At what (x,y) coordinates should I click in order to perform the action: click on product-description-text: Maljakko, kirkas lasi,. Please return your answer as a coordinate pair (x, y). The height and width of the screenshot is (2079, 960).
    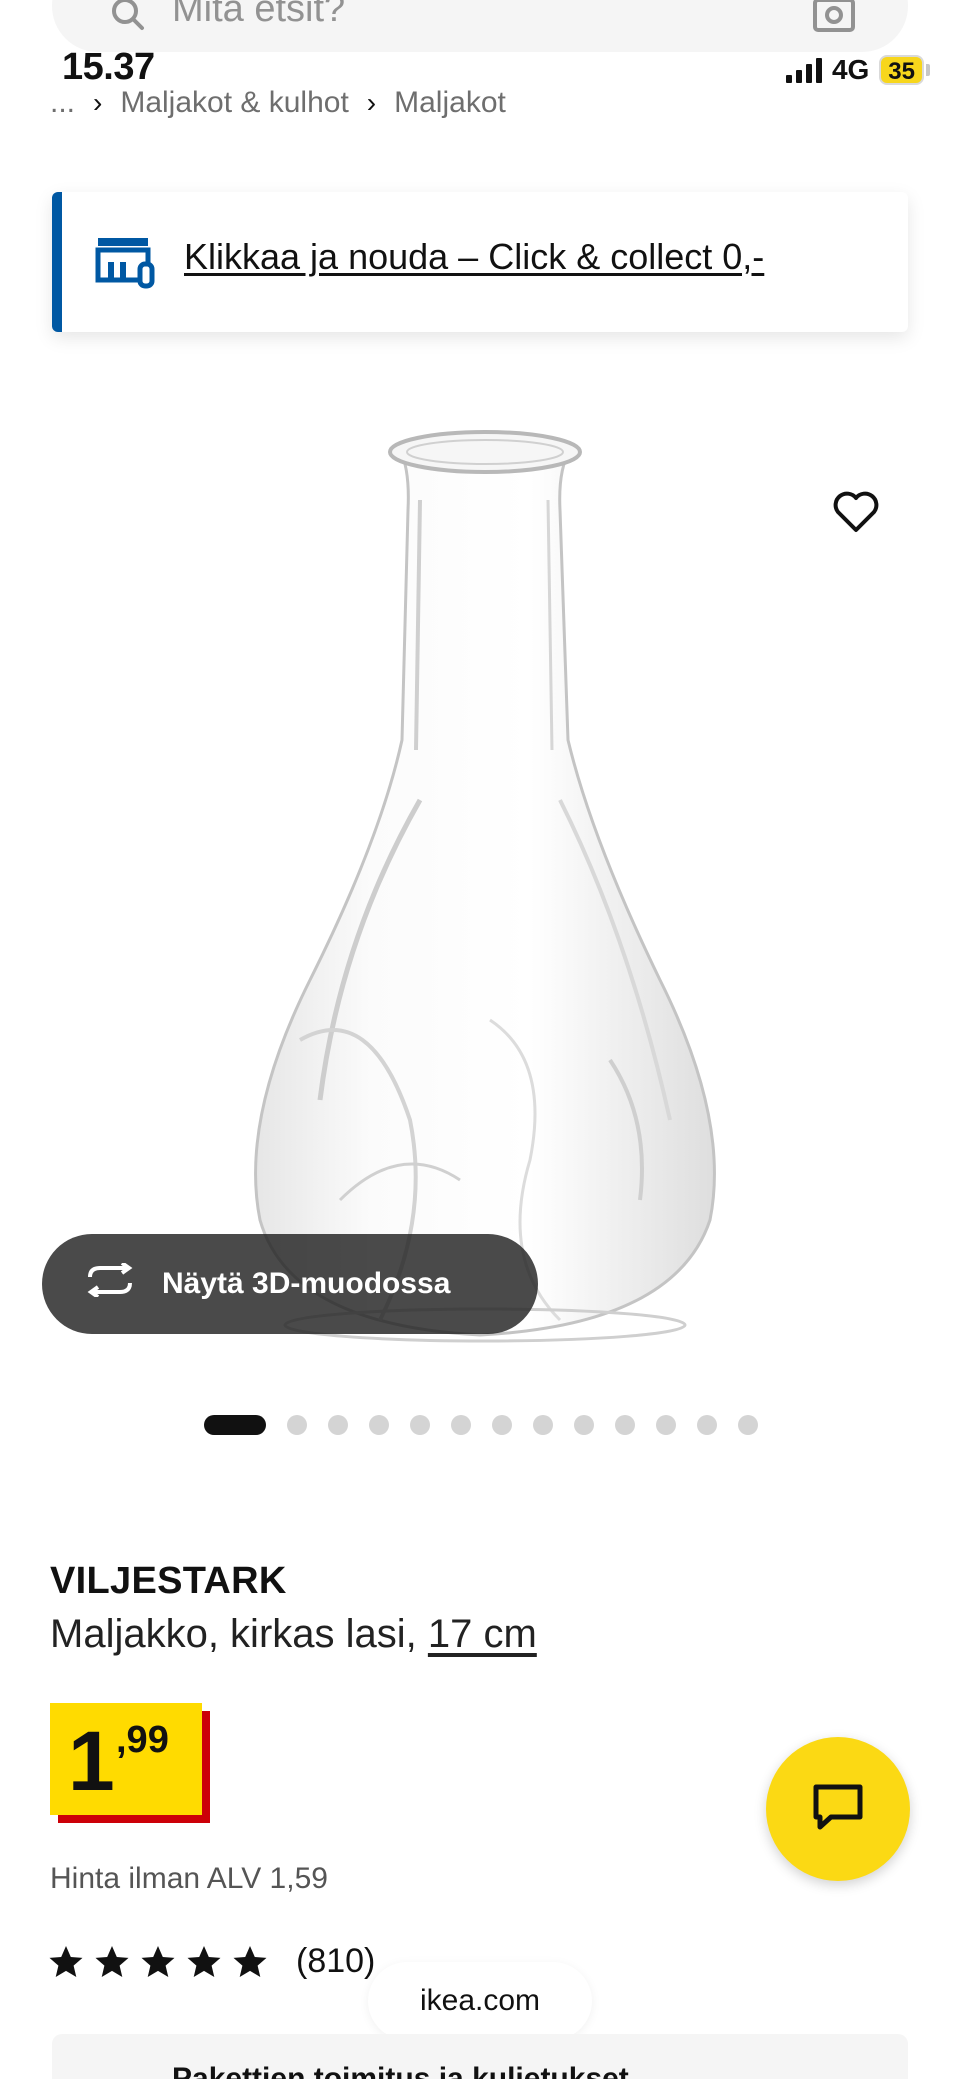
    Looking at the image, I should click on (239, 1634).